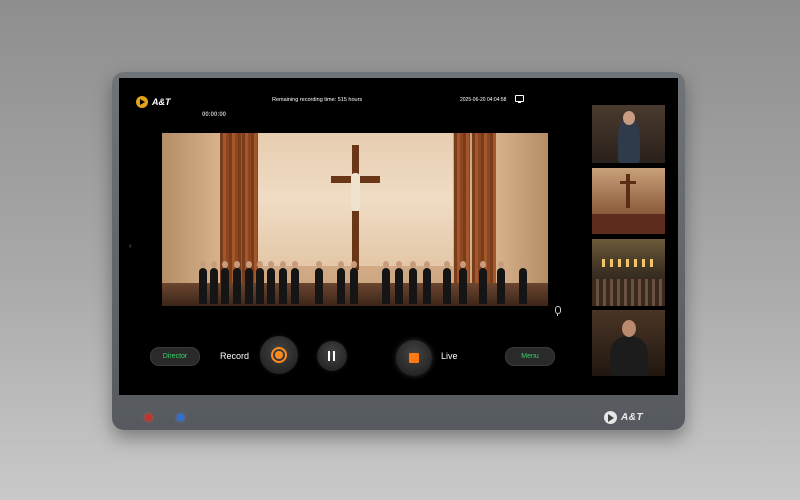 The height and width of the screenshot is (500, 800). What do you see at coordinates (628, 224) in the screenshot?
I see `thumbnail-floor` at bounding box center [628, 224].